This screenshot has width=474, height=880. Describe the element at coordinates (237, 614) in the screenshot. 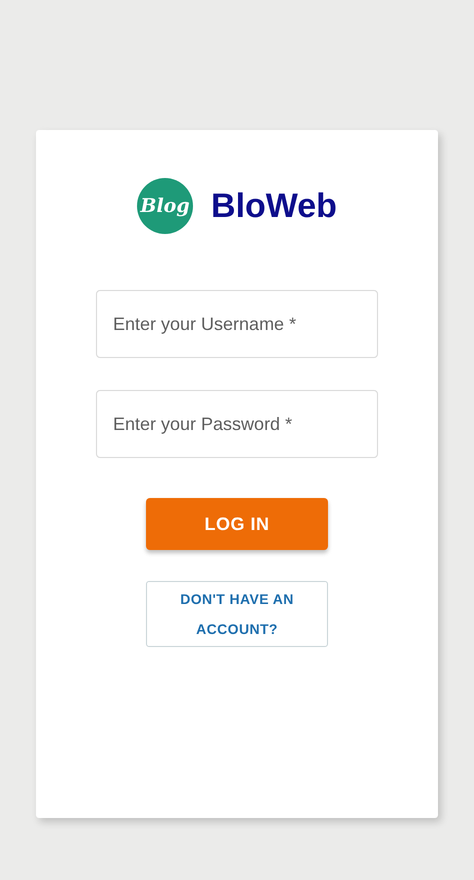

I see `signup-button: DON'T HAVE AN ACCOUNT?` at that location.